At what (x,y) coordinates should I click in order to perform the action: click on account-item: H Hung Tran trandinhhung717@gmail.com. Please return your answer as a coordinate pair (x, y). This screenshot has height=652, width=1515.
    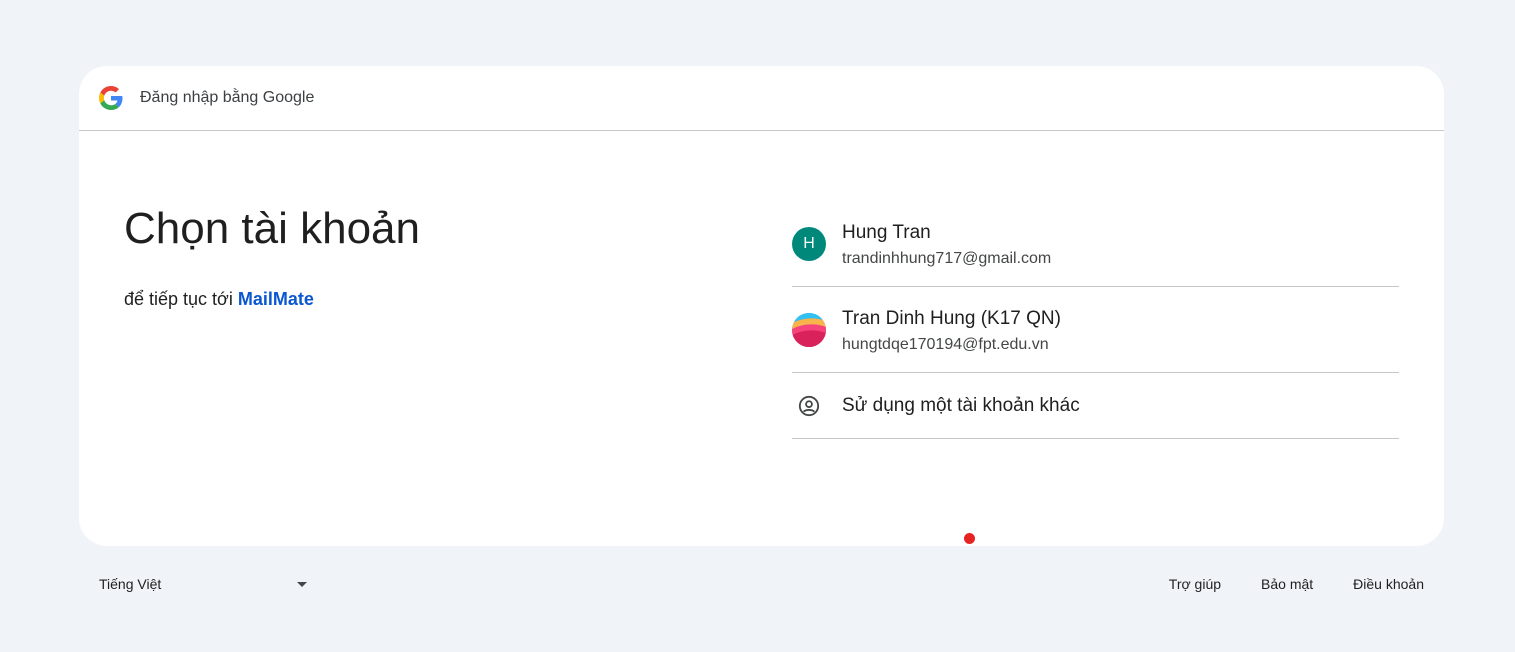
    Looking at the image, I should click on (1095, 244).